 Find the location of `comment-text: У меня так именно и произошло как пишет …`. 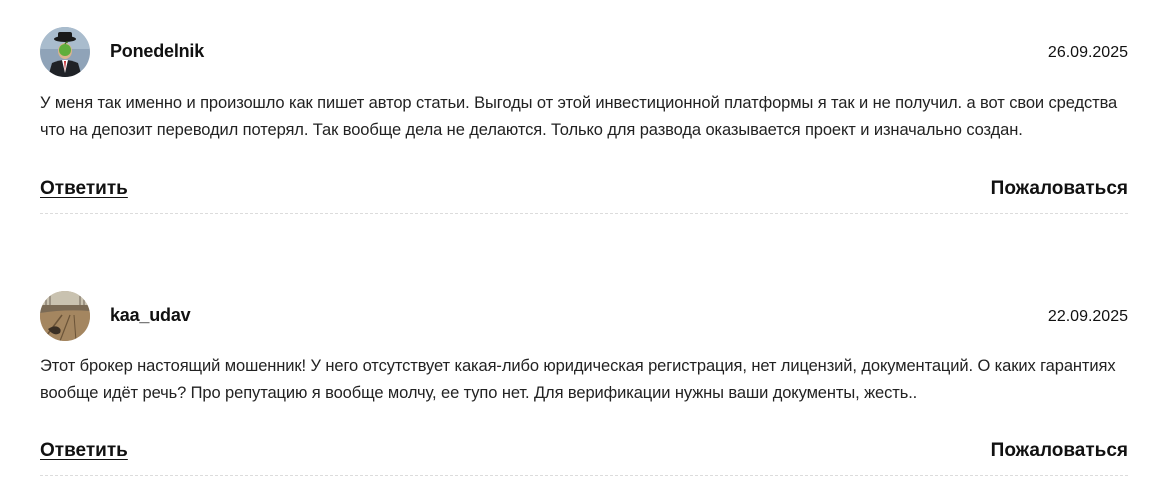

comment-text: У меня так именно и произошло как пишет … is located at coordinates (579, 116).